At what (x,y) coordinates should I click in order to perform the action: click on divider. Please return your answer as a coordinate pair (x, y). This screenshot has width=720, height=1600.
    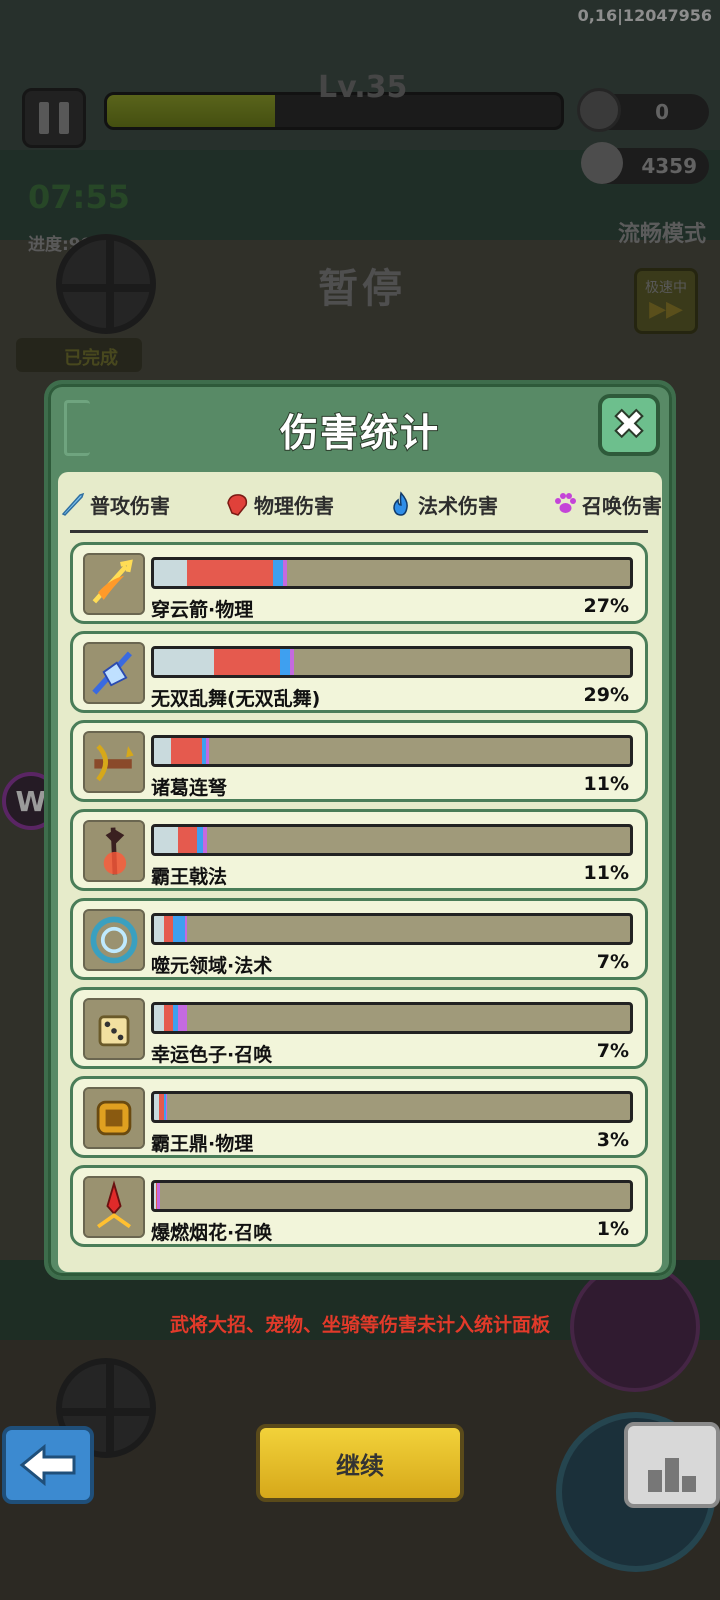
    Looking at the image, I should click on (359, 531).